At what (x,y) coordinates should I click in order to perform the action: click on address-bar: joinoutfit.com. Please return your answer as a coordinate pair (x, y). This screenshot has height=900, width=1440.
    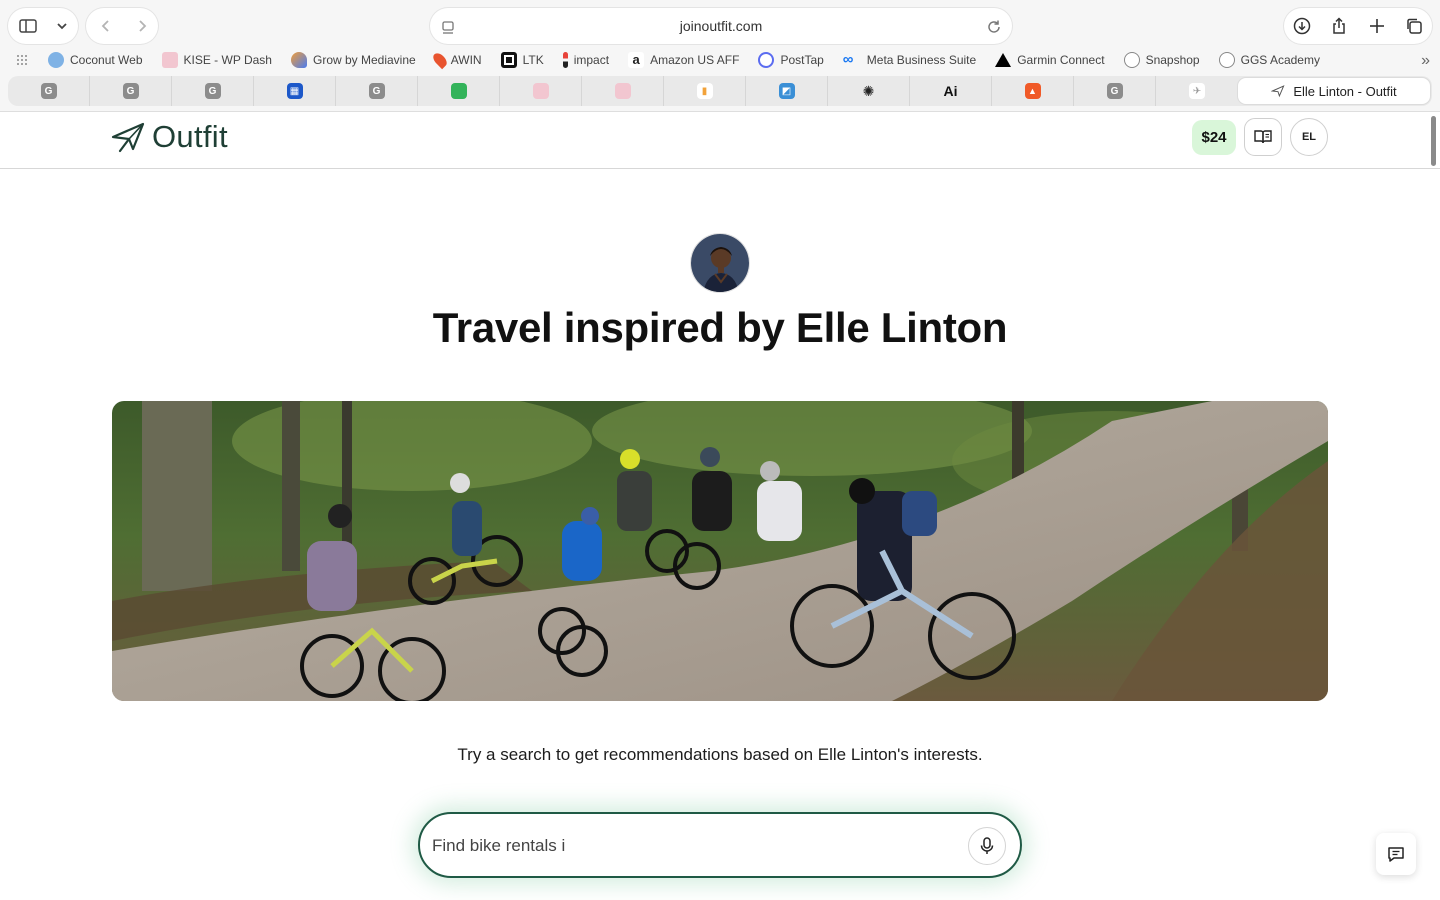
    Looking at the image, I should click on (721, 26).